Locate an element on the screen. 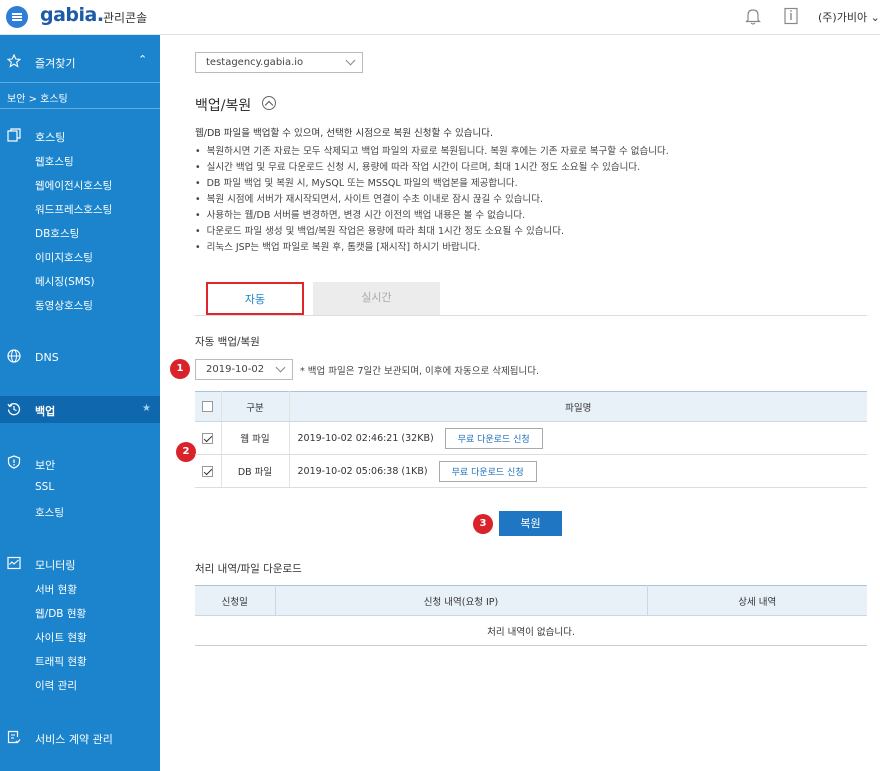 This screenshot has width=880, height=771. table-header: 구분 파일명 is located at coordinates (531, 406).